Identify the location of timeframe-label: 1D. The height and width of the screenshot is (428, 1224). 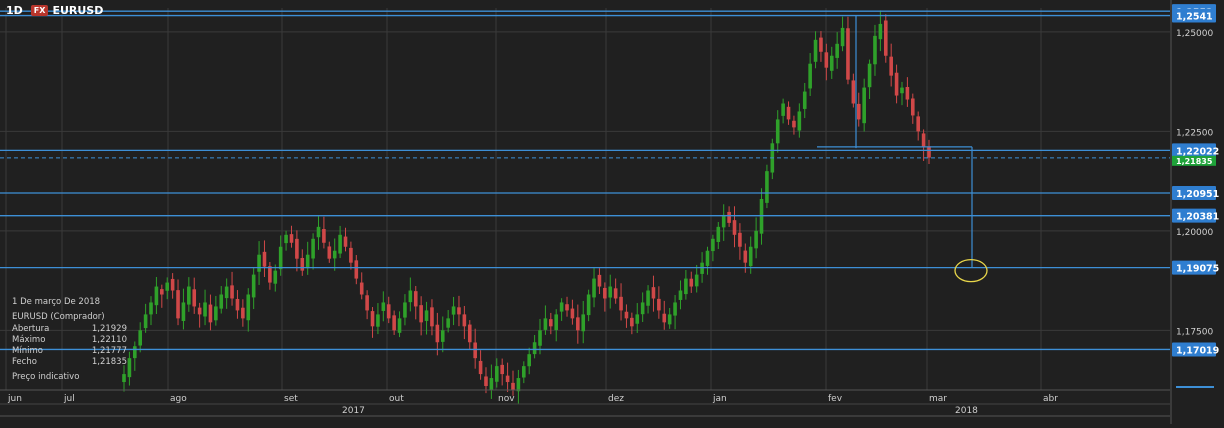
(14, 10).